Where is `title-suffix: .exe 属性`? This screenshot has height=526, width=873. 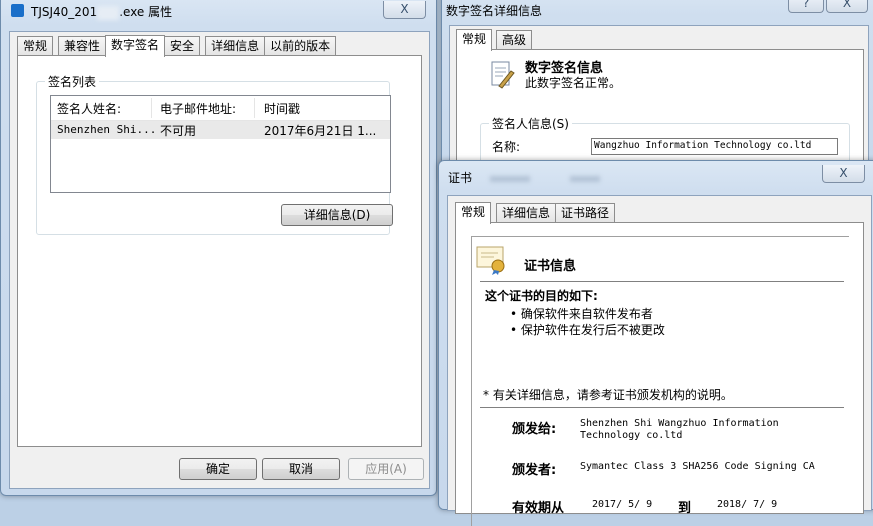 title-suffix: .exe 属性 is located at coordinates (146, 12).